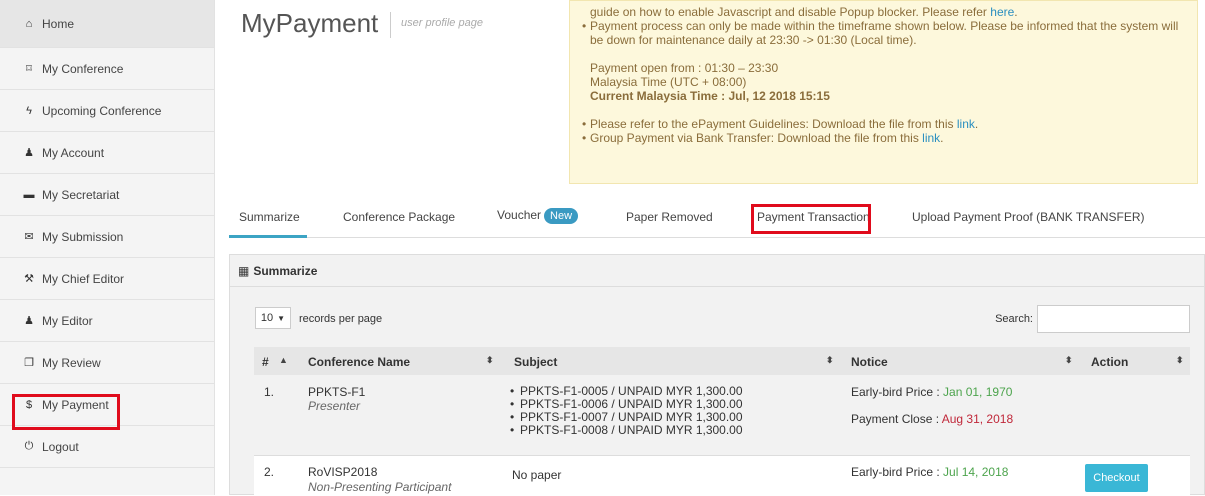 The height and width of the screenshot is (496, 1205). What do you see at coordinates (29, 237) in the screenshot?
I see `envelope-icon: ✉` at bounding box center [29, 237].